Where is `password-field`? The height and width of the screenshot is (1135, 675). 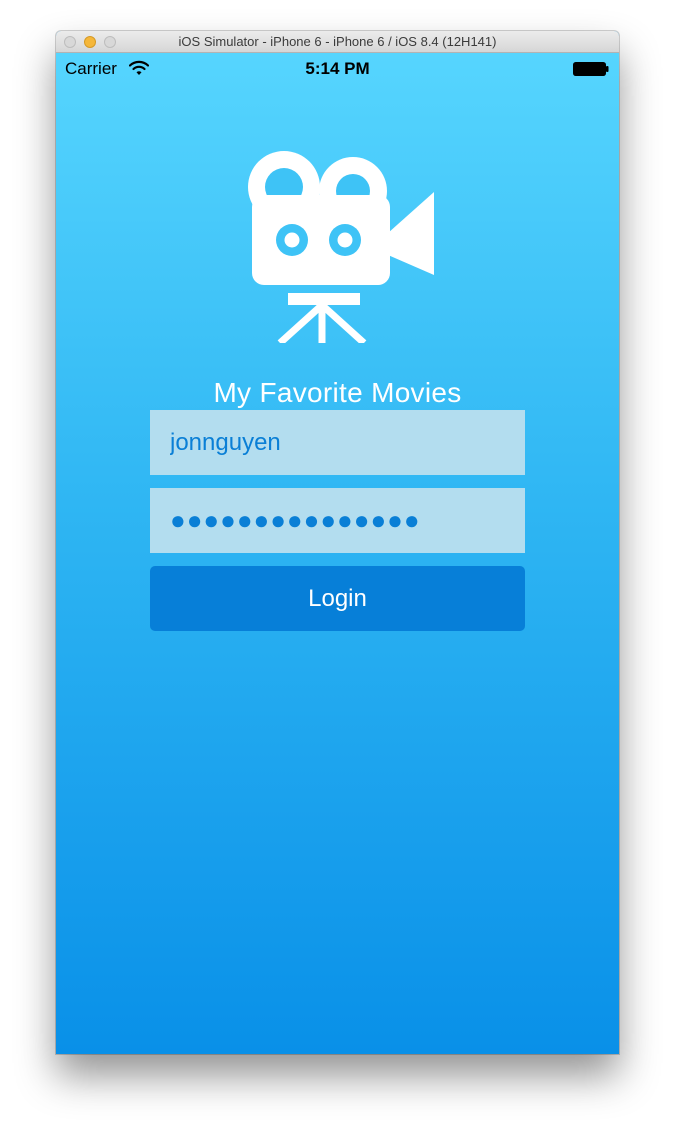
password-field is located at coordinates (337, 520).